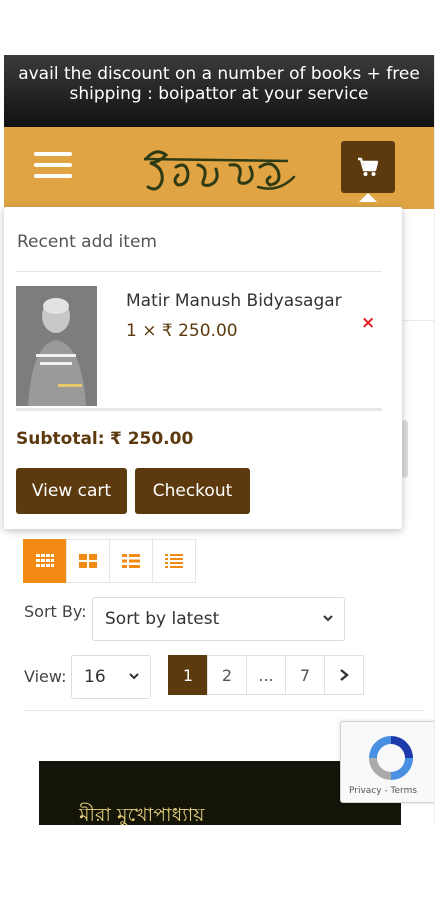 This screenshot has height=900, width=439. Describe the element at coordinates (305, 675) in the screenshot. I see `page-7-button: 7` at that location.